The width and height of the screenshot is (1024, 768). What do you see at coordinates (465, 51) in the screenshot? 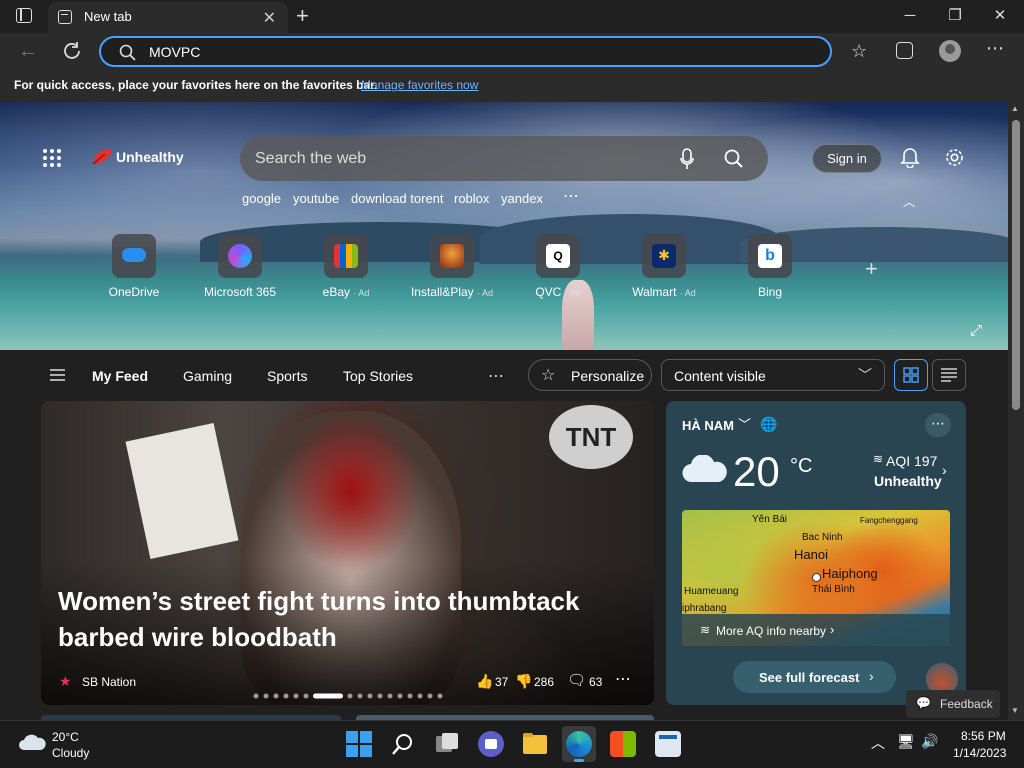
I see `address-bar: MOVPC` at bounding box center [465, 51].